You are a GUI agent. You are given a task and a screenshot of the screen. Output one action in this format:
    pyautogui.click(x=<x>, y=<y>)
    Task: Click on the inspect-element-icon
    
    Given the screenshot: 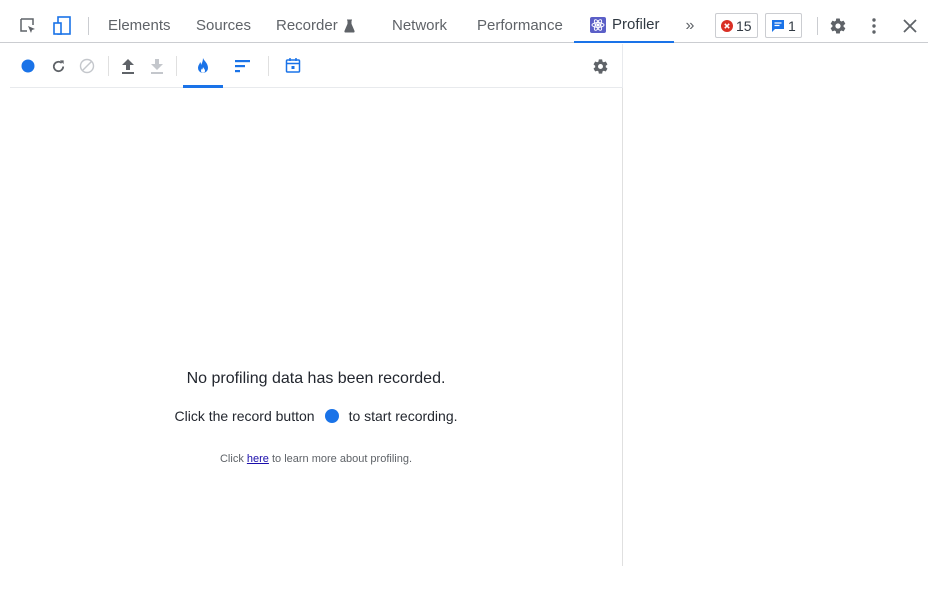 What is the action you would take?
    pyautogui.click(x=28, y=26)
    